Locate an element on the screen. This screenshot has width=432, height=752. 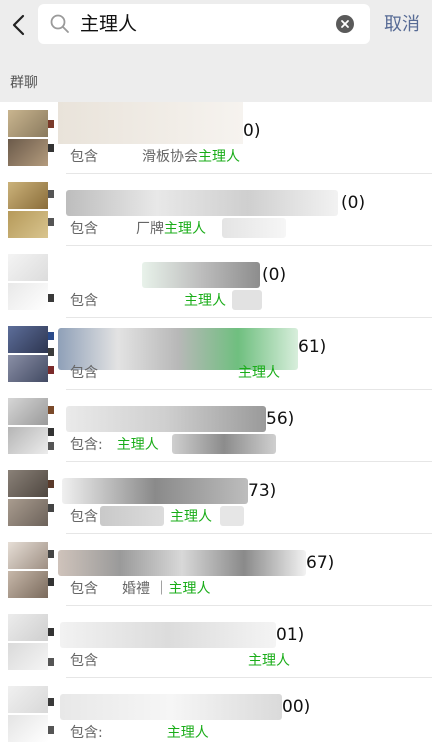
list-item: 73) 包含 主理人 is located at coordinates (216, 498).